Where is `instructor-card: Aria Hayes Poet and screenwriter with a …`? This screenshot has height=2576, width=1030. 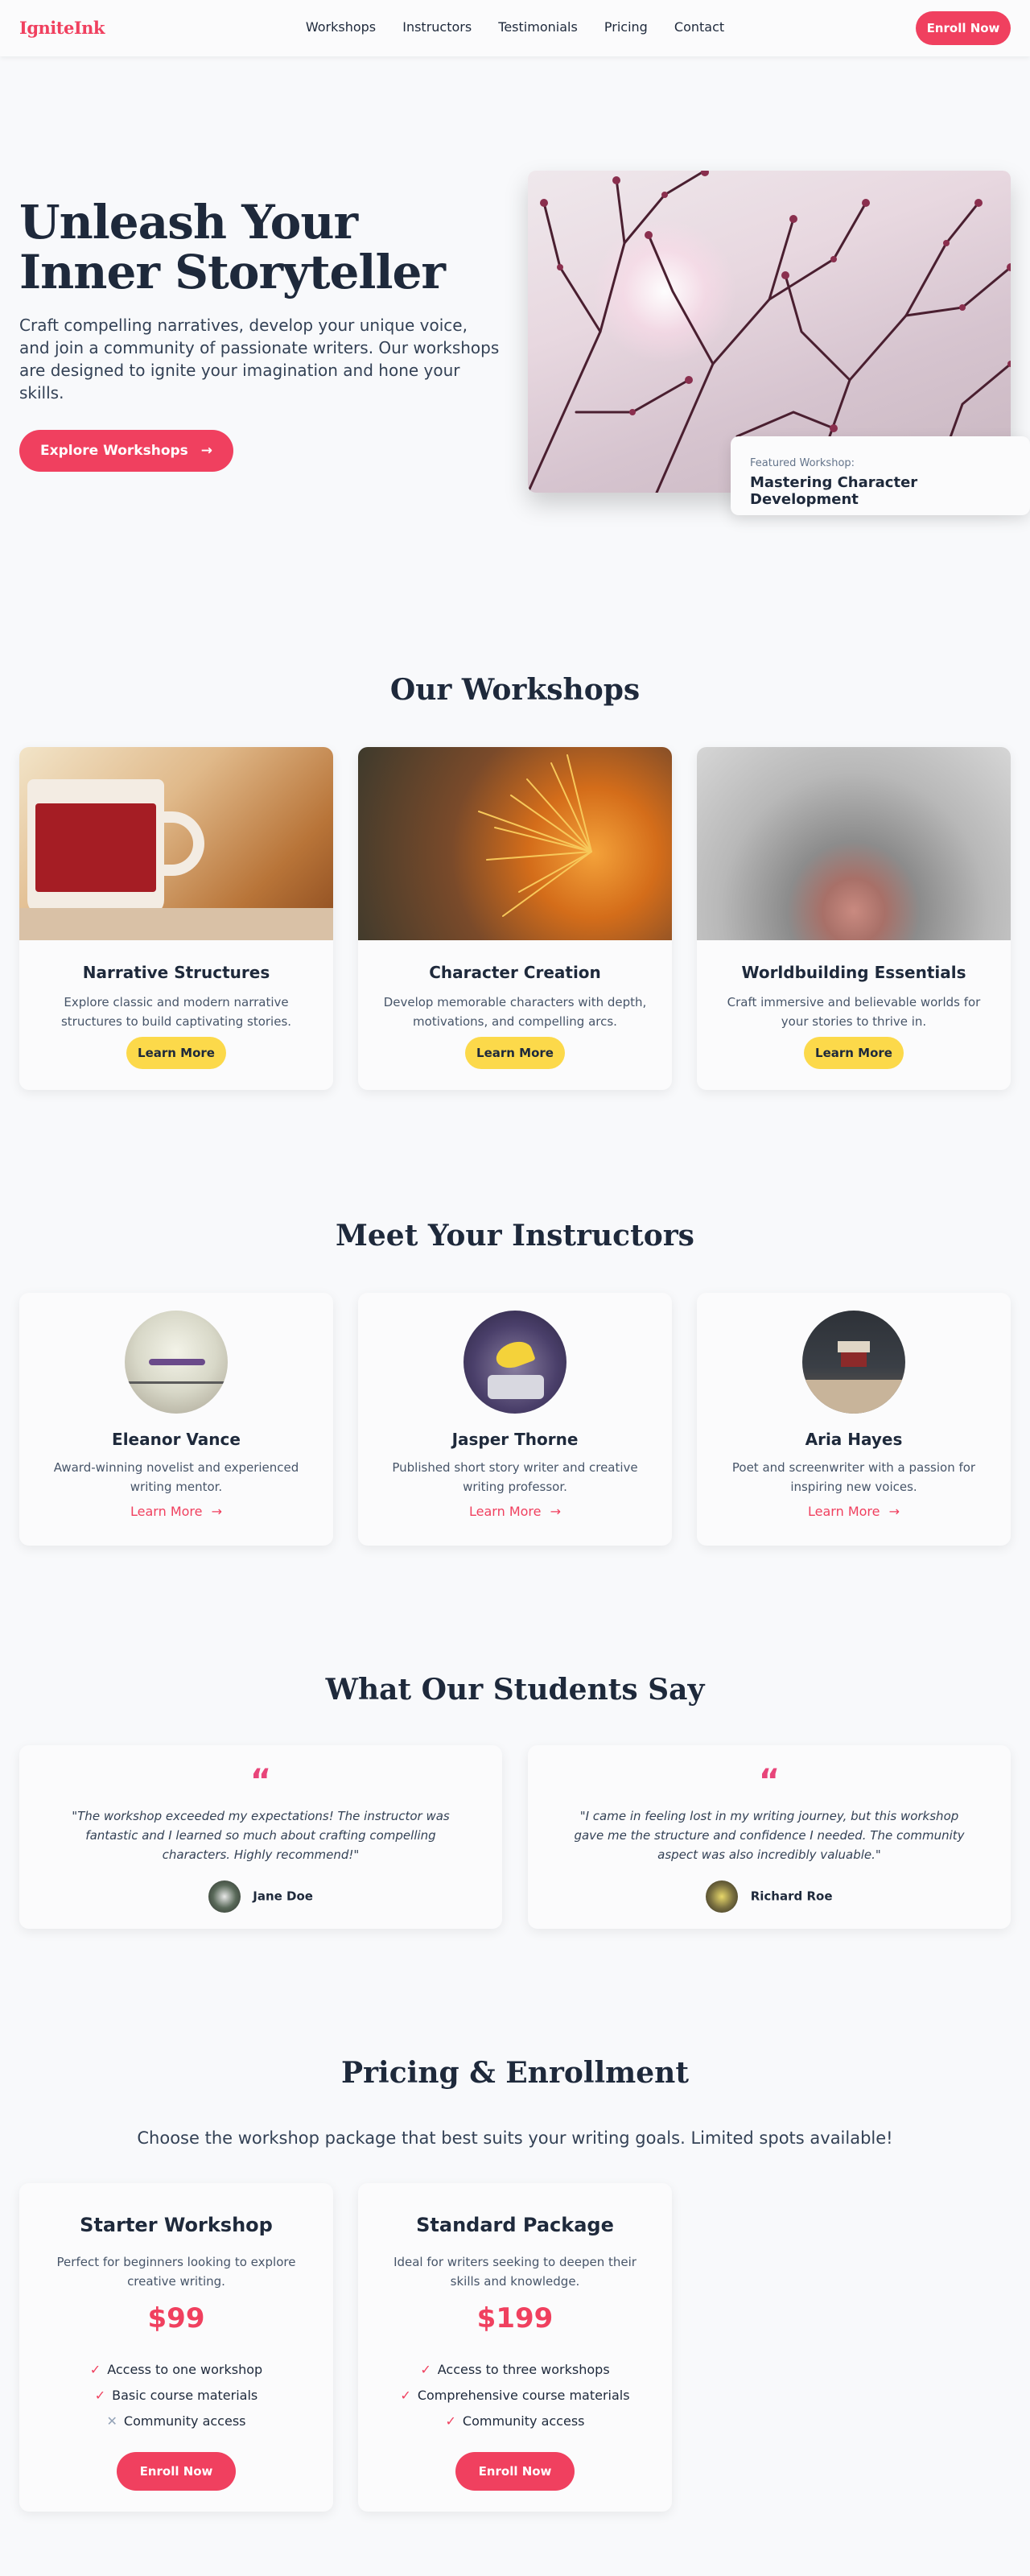 instructor-card: Aria Hayes Poet and screenwriter with a … is located at coordinates (854, 1419).